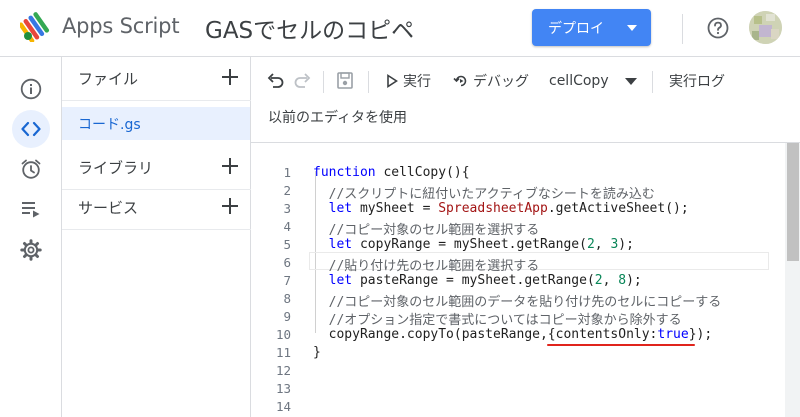  Describe the element at coordinates (345, 81) in the screenshot. I see `save-icon` at that location.